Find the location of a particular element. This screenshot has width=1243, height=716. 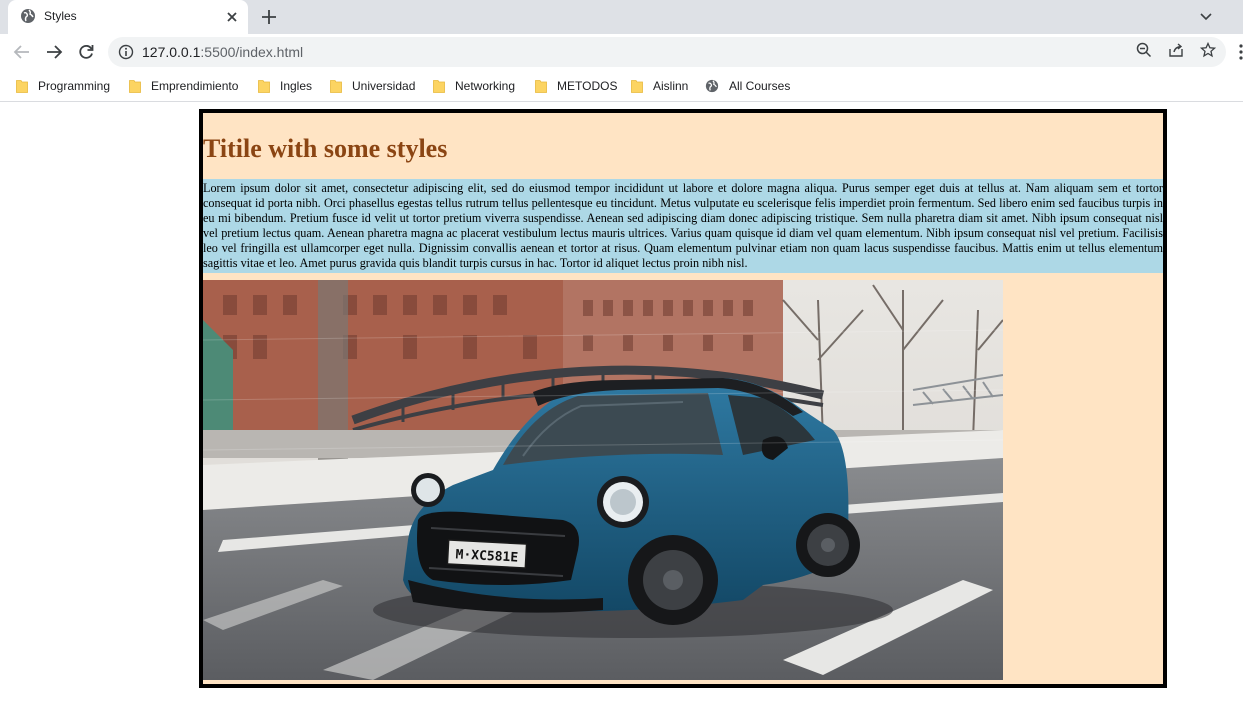

forward-arrow-icon is located at coordinates (54, 52).